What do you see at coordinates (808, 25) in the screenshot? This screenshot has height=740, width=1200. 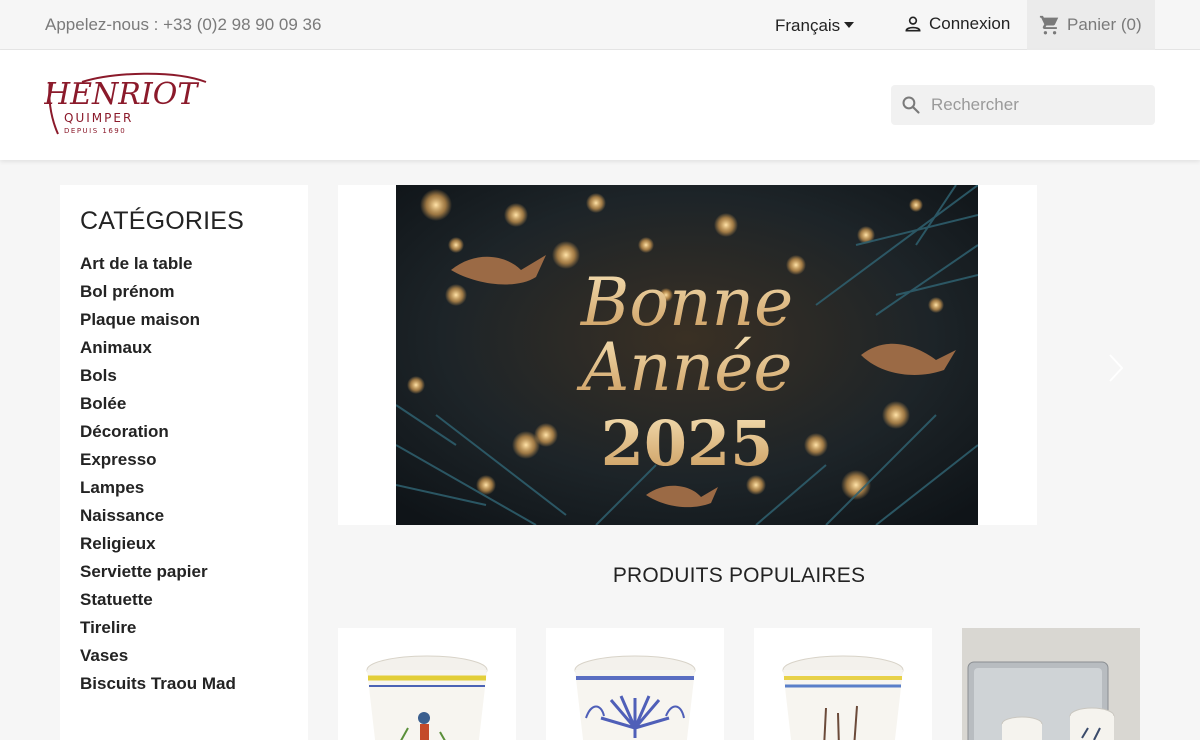 I see `language-label: Français` at bounding box center [808, 25].